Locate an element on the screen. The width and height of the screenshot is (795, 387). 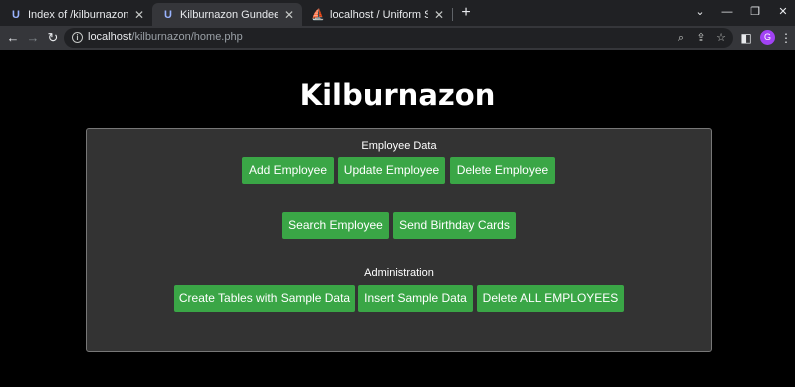
tab-title: Index of /kilburnazon is located at coordinates (78, 14).